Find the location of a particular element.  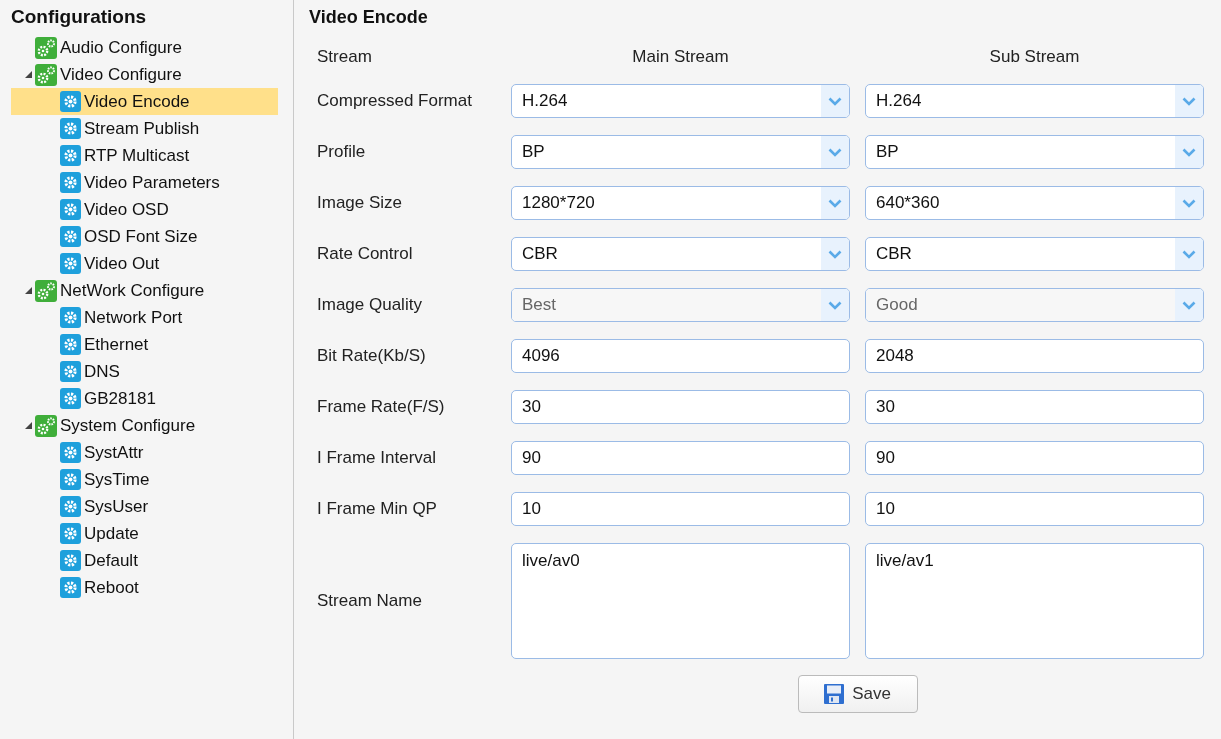

tree-item: Video Encode is located at coordinates (144, 101).